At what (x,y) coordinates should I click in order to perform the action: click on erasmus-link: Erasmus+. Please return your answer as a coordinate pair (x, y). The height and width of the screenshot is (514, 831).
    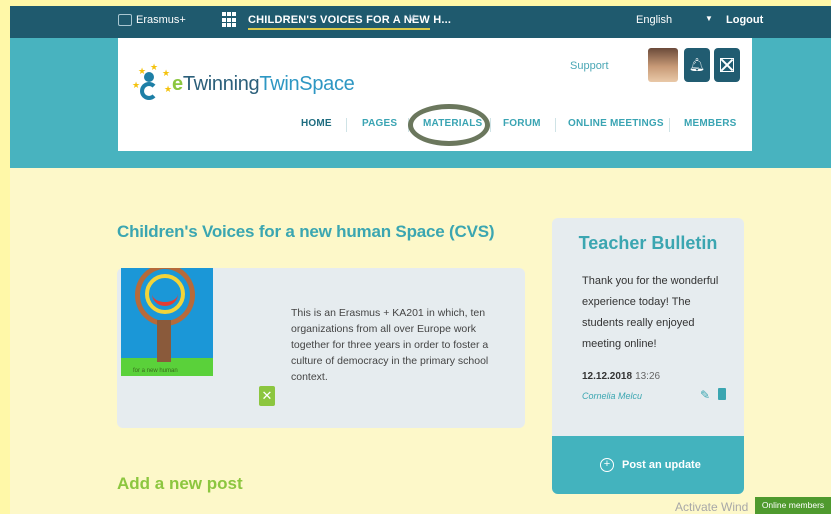
    Looking at the image, I should click on (152, 20).